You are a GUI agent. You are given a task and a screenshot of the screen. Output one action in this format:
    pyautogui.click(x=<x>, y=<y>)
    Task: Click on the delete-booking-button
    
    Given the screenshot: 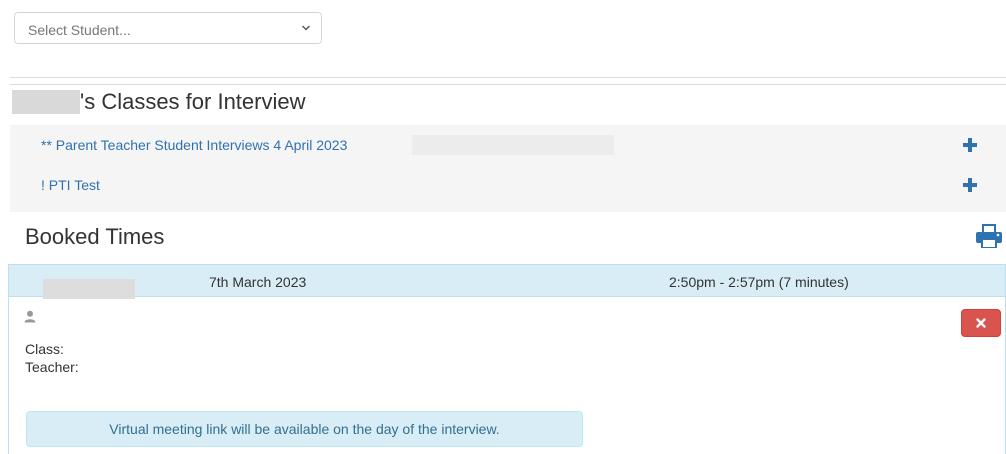 What is the action you would take?
    pyautogui.click(x=981, y=323)
    